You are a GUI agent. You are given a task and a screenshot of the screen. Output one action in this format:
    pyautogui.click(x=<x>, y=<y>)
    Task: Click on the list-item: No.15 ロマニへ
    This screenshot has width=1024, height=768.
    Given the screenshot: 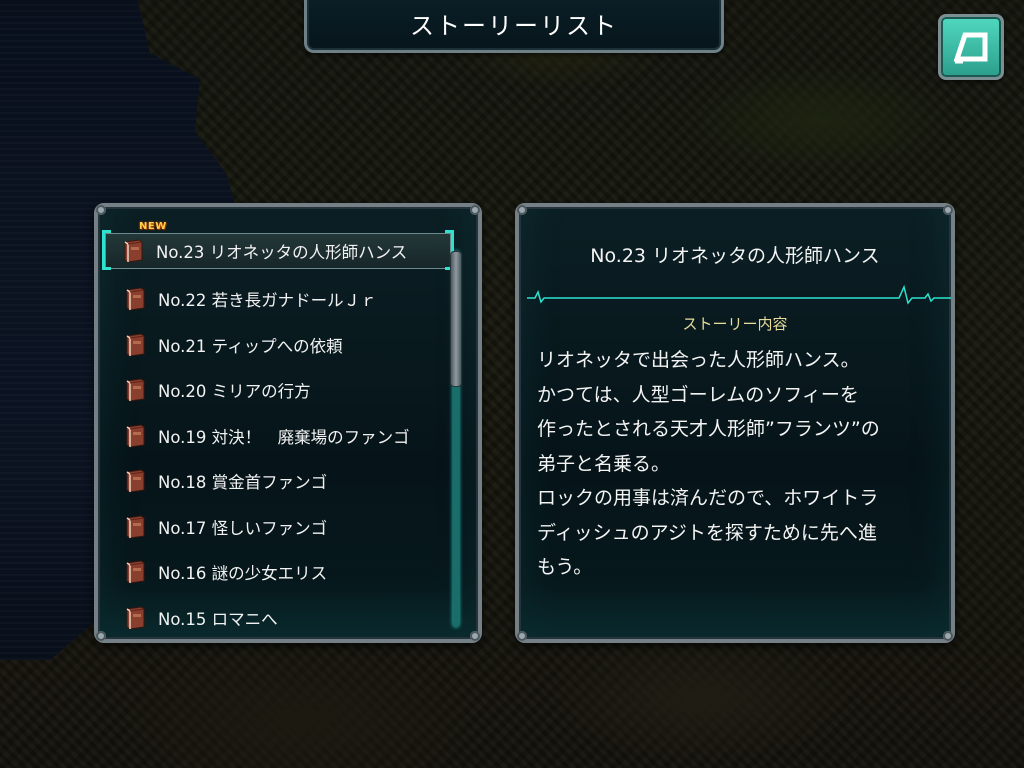 What is the action you would take?
    pyautogui.click(x=278, y=618)
    